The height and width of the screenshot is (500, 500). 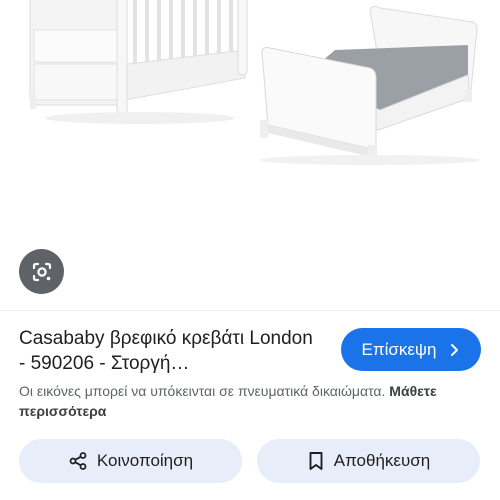 I want to click on visit-button: Επίσκεψη, so click(x=411, y=349).